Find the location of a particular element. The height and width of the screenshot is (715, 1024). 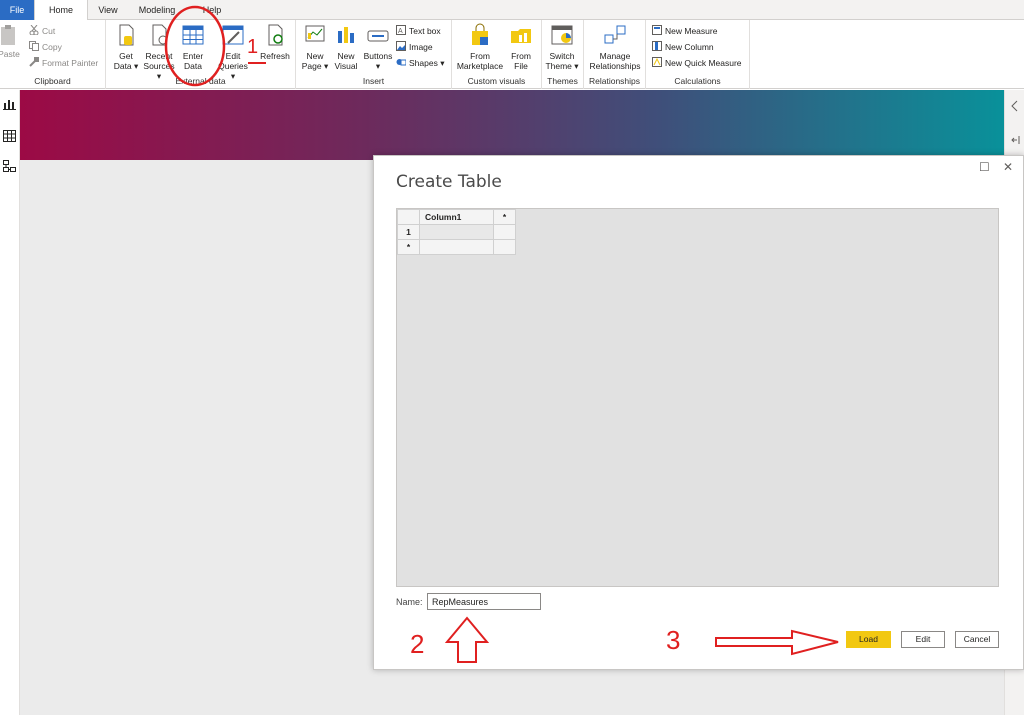

svg-text: A is located at coordinates (400, 31).